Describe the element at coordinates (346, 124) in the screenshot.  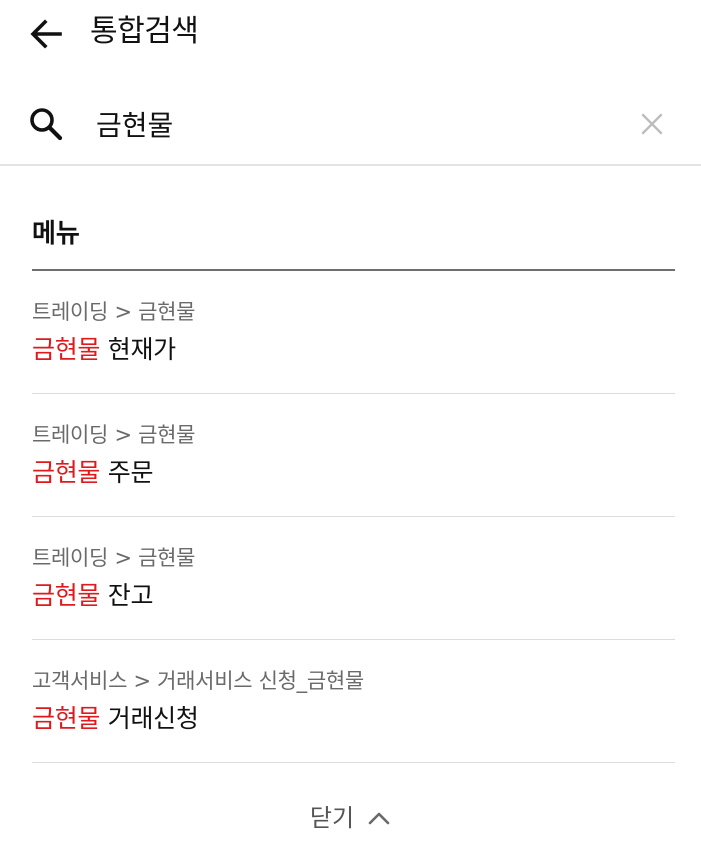
I see `search-input` at that location.